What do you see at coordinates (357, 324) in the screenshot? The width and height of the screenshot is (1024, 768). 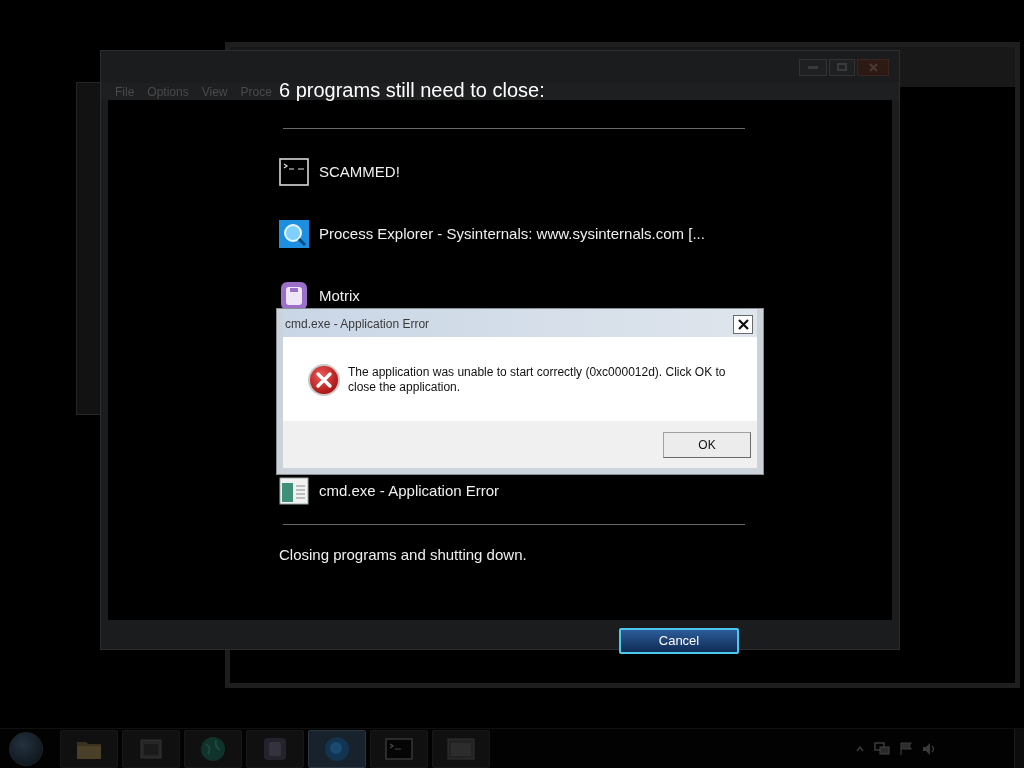 I see `dialog-title: cmd.exe - Application Error` at bounding box center [357, 324].